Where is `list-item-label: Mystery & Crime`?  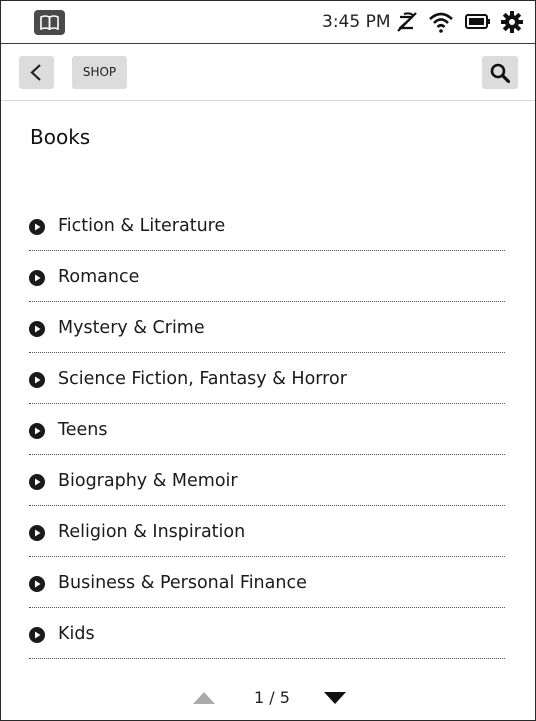
list-item-label: Mystery & Crime is located at coordinates (131, 328).